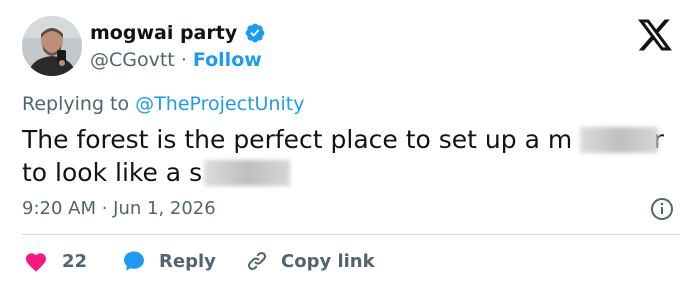 Image resolution: width=700 pixels, height=287 pixels. What do you see at coordinates (219, 104) in the screenshot?
I see `reply-mention-link: @TheProjectUnity` at bounding box center [219, 104].